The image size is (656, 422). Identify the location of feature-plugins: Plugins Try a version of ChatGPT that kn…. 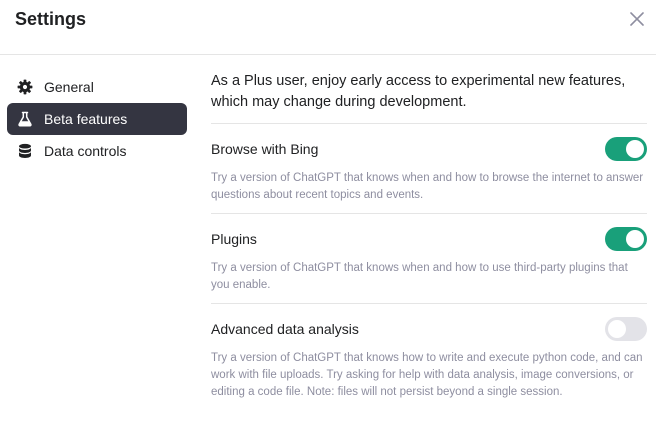
(429, 258).